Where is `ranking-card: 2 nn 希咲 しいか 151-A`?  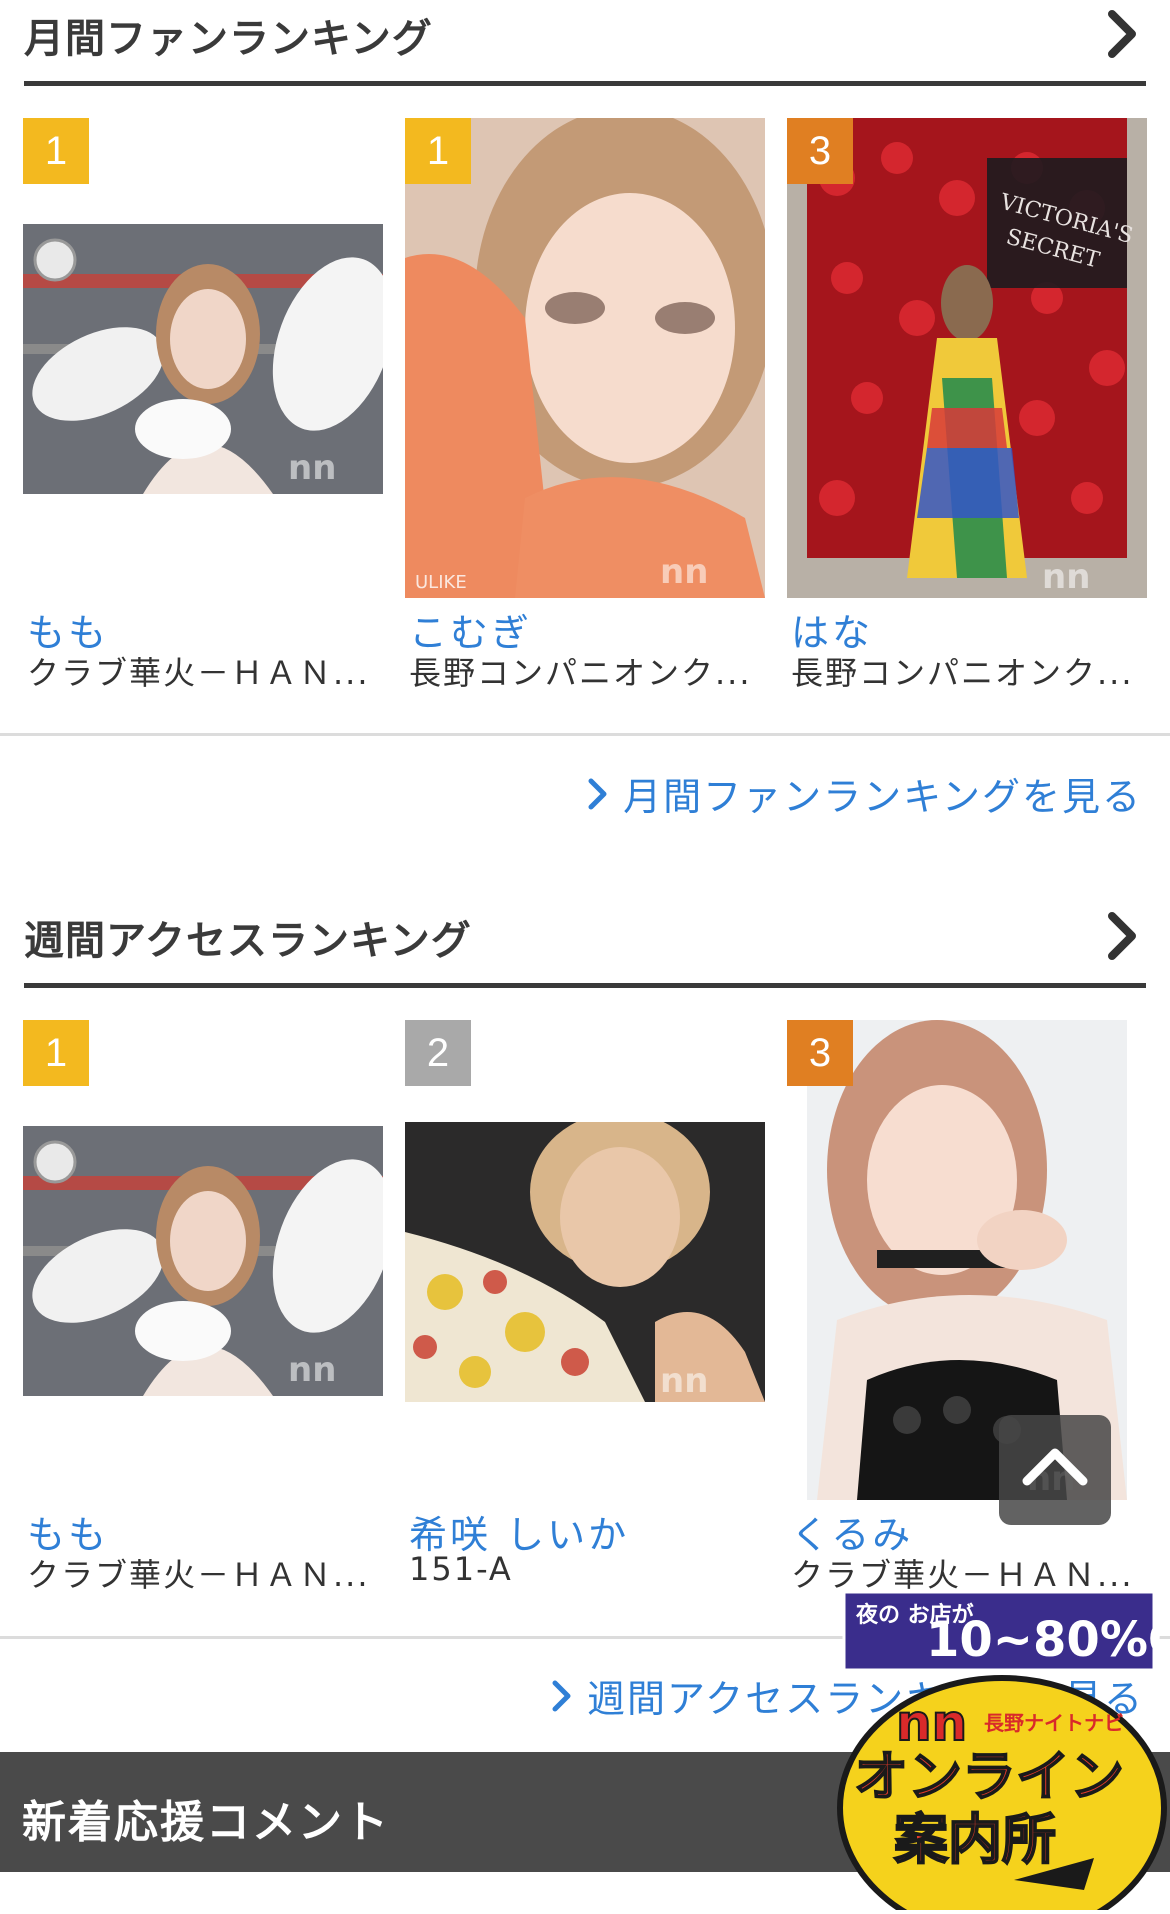
ranking-card: 2 nn 希咲 しいか 151-A is located at coordinates (585, 1310).